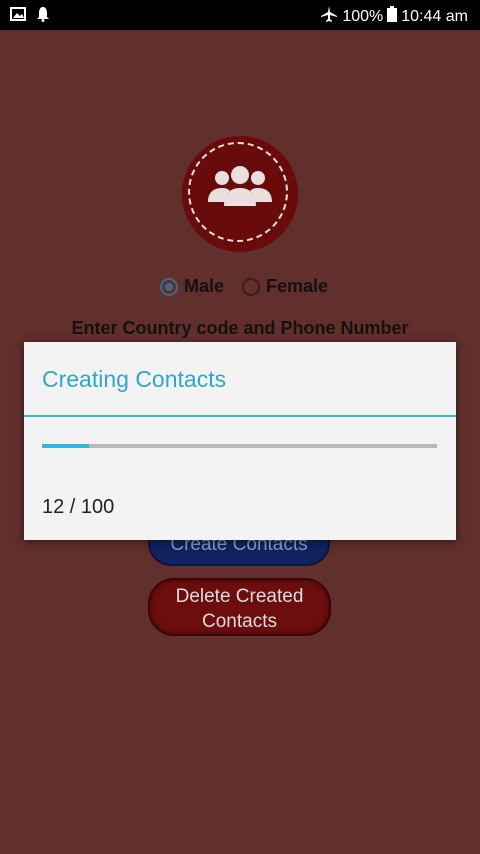 This screenshot has width=480, height=854. I want to click on airplane-mode-icon, so click(329, 16).